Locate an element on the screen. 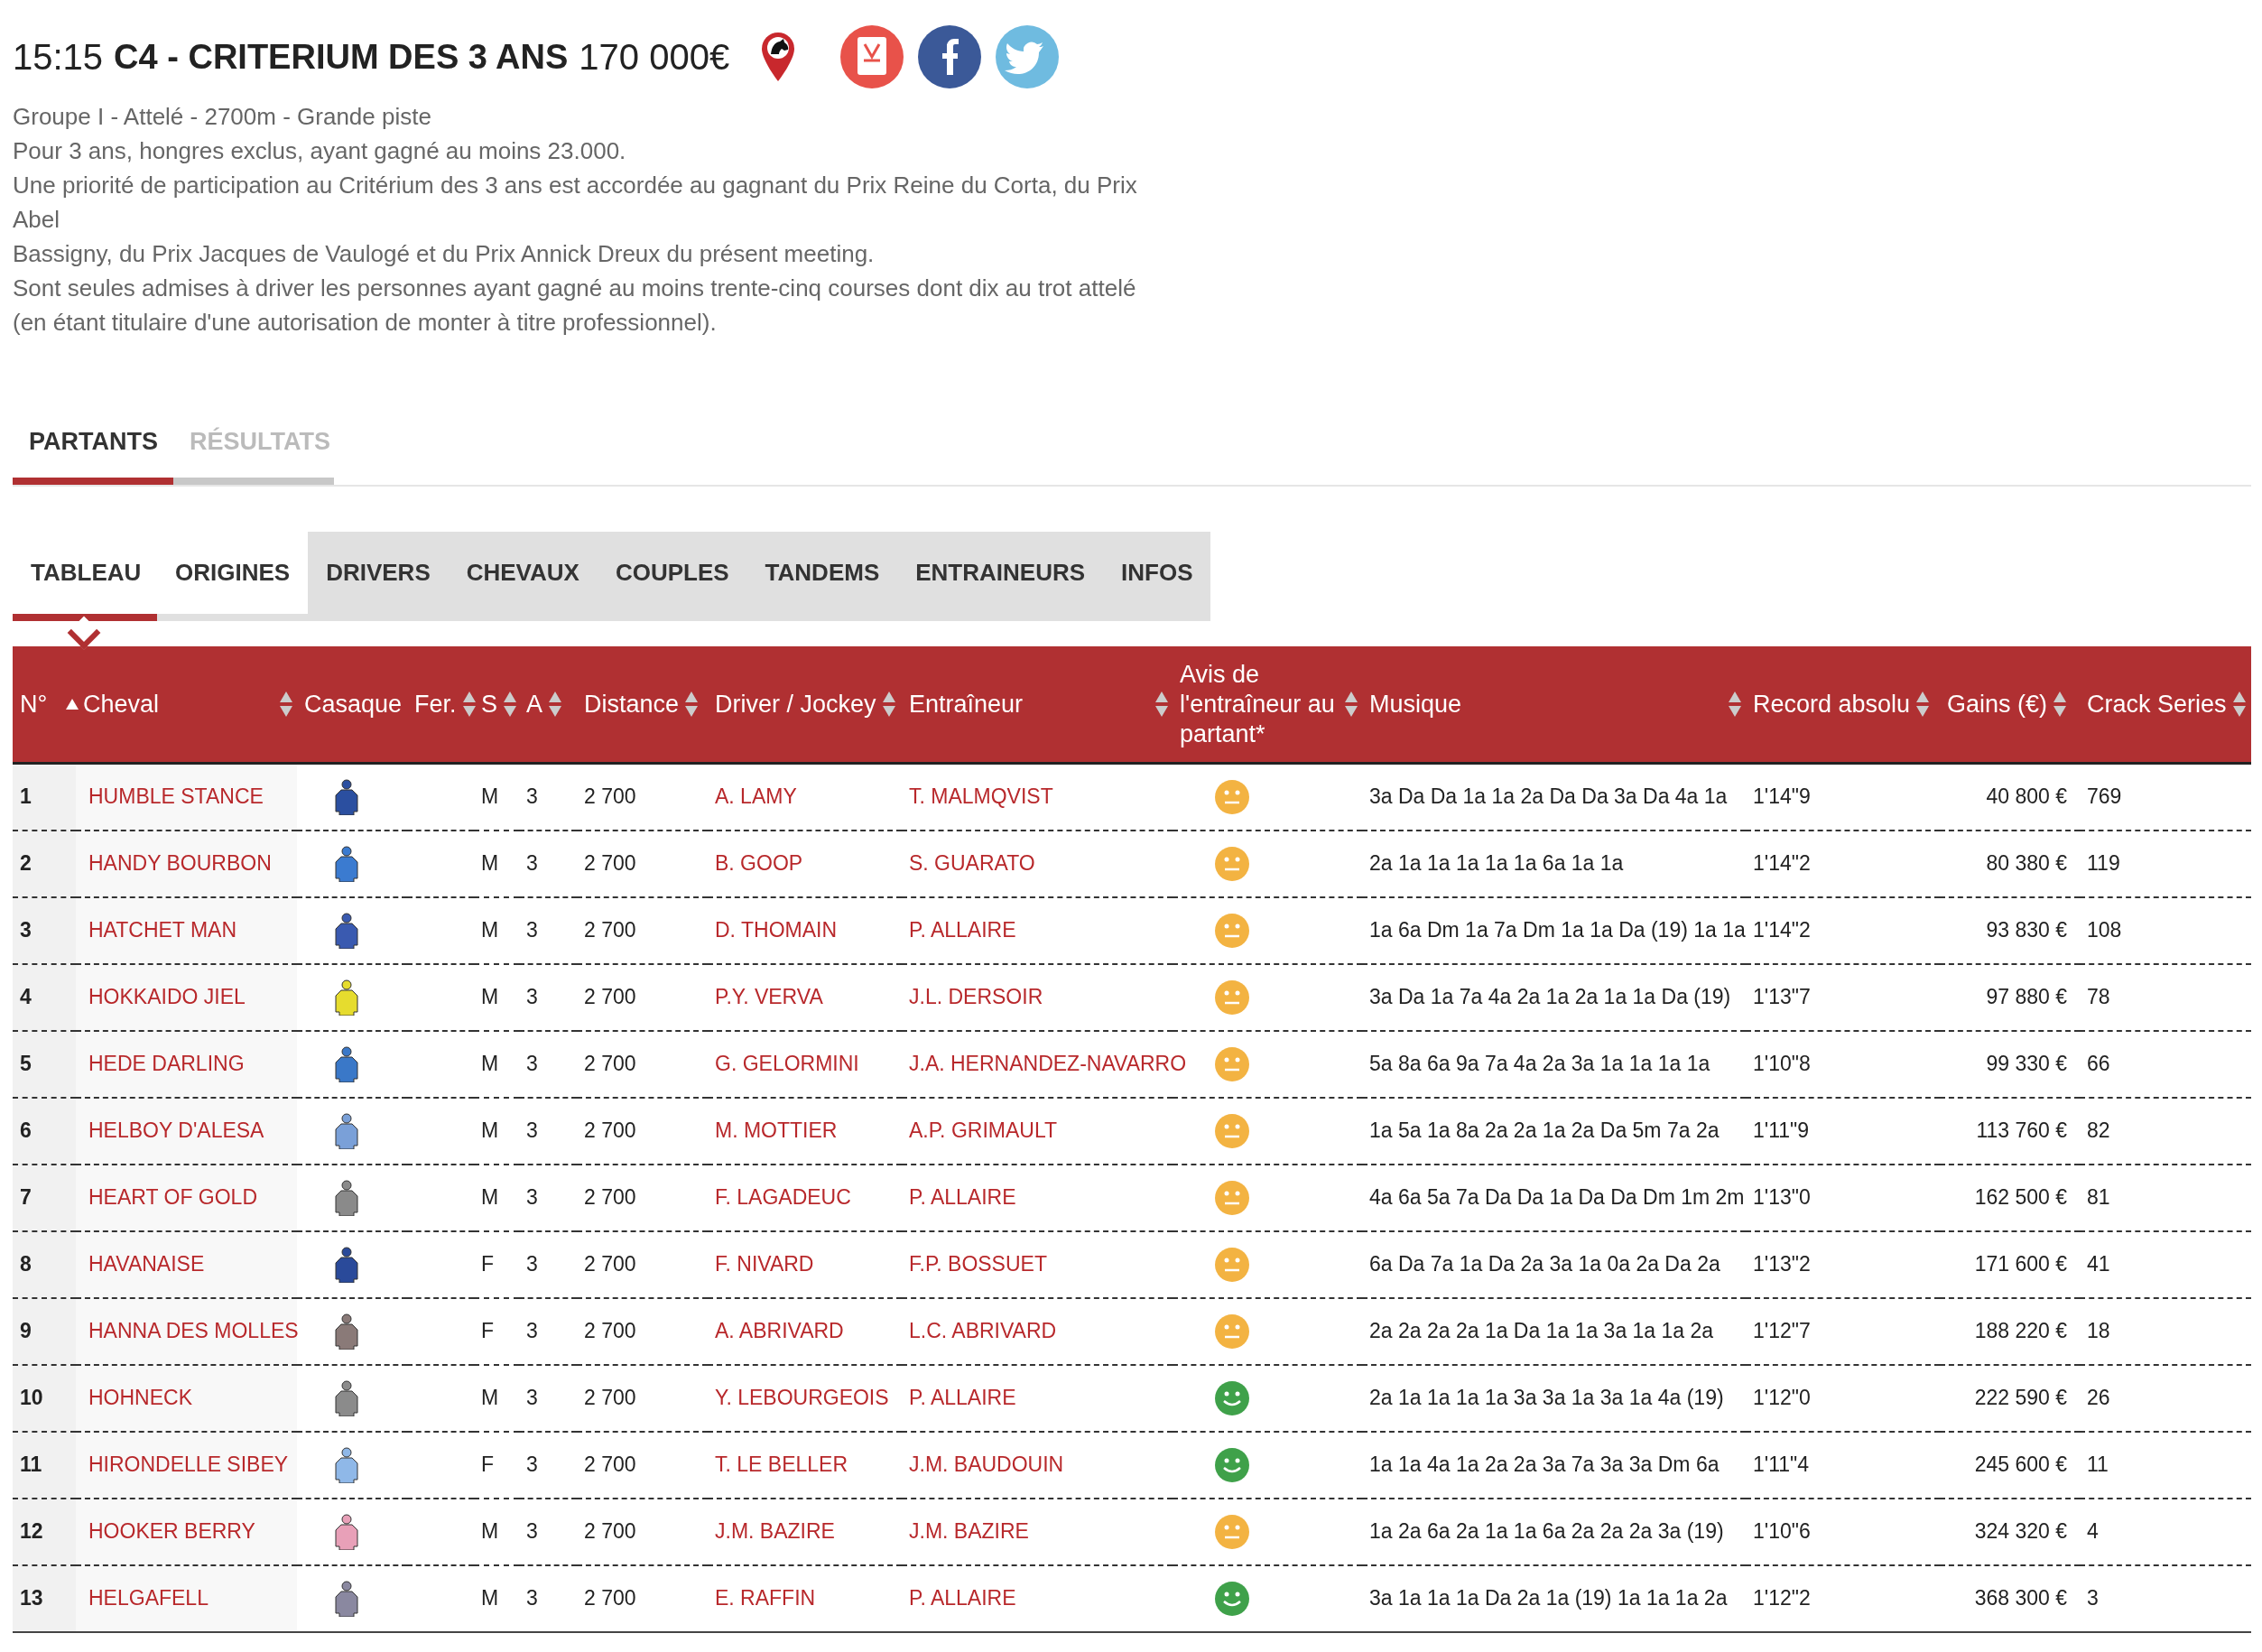 Image resolution: width=2262 pixels, height=1652 pixels. person-link: L.C. ABRIVARD is located at coordinates (983, 1330).